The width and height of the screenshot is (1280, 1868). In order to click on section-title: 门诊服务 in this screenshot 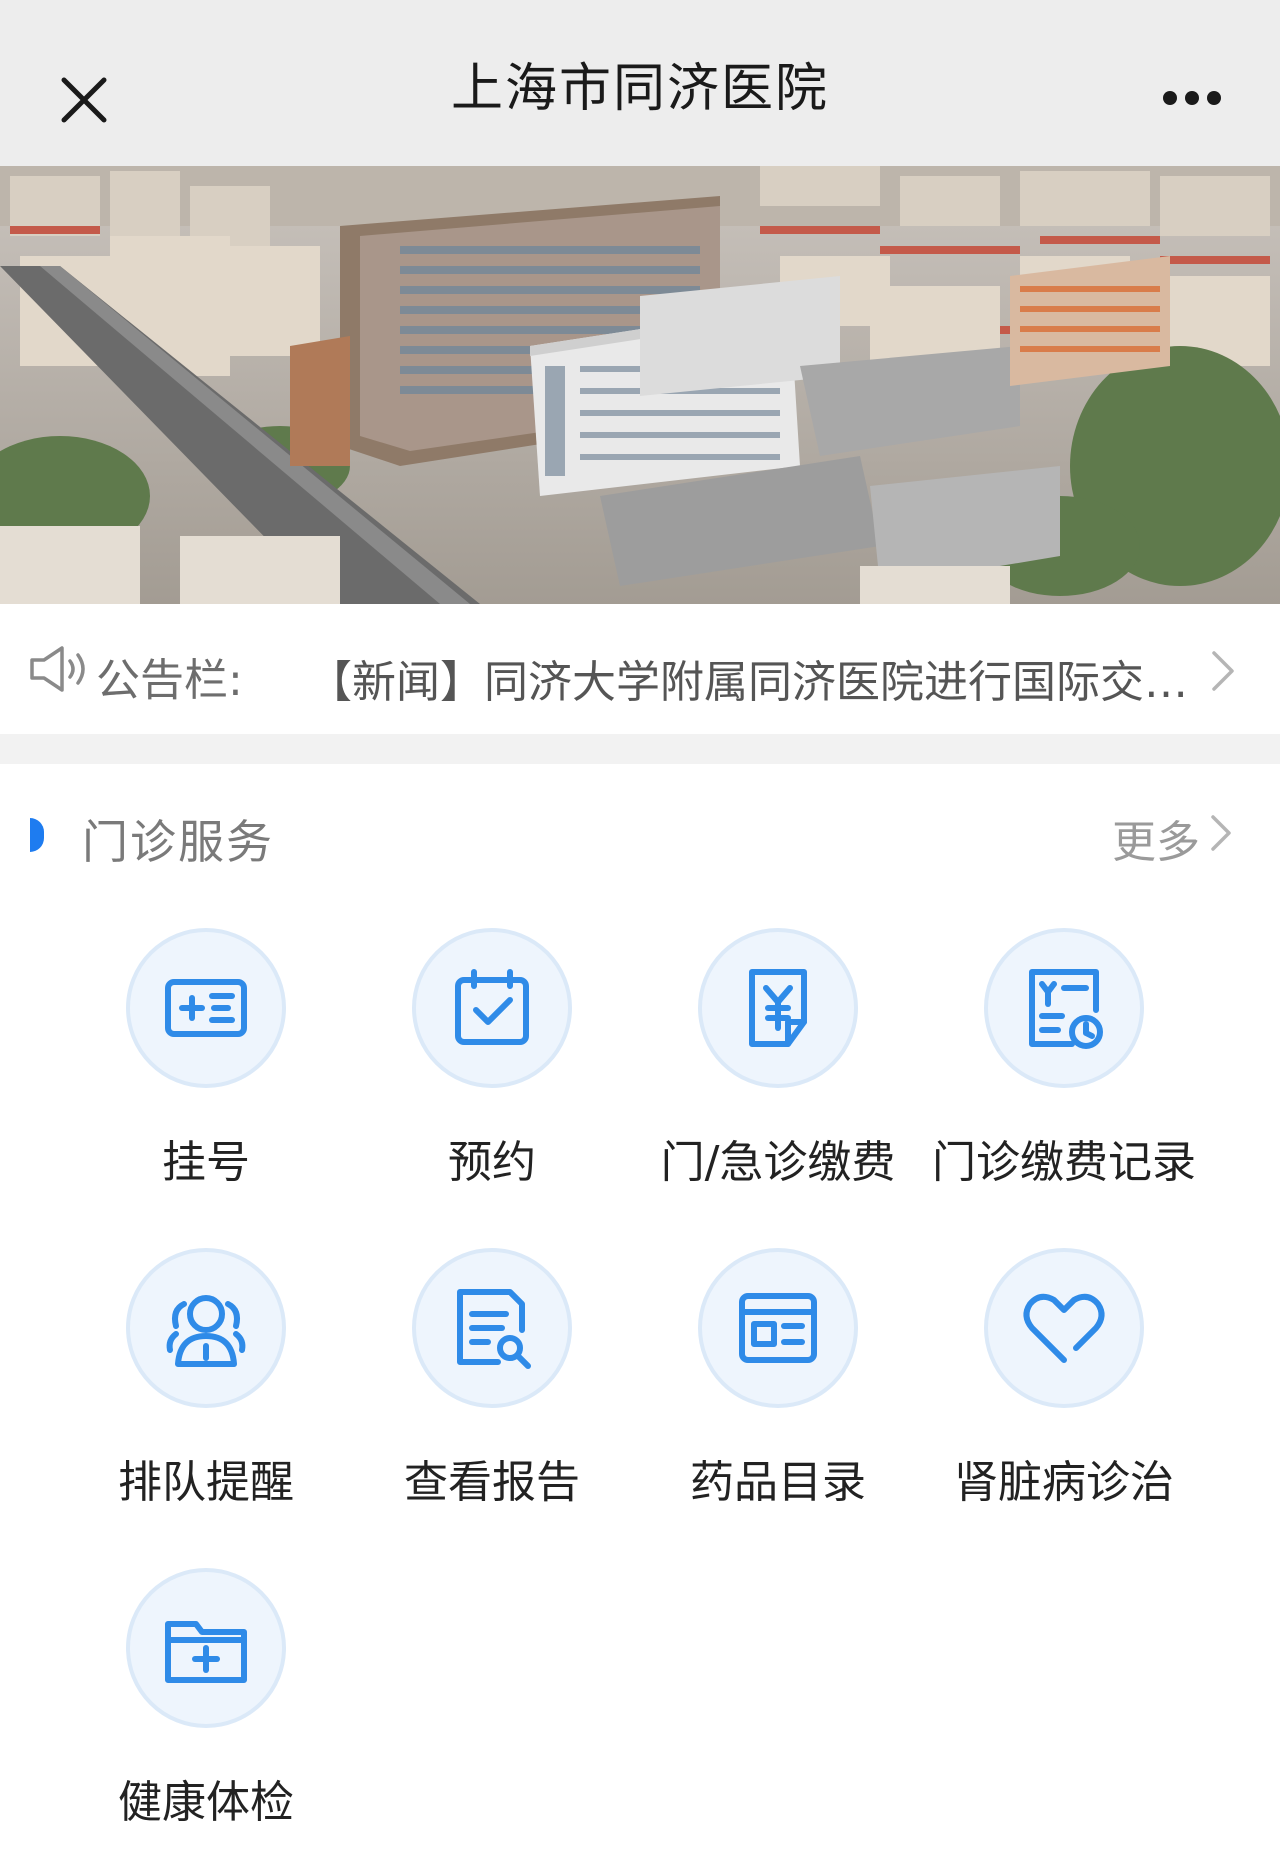, I will do `click(178, 842)`.